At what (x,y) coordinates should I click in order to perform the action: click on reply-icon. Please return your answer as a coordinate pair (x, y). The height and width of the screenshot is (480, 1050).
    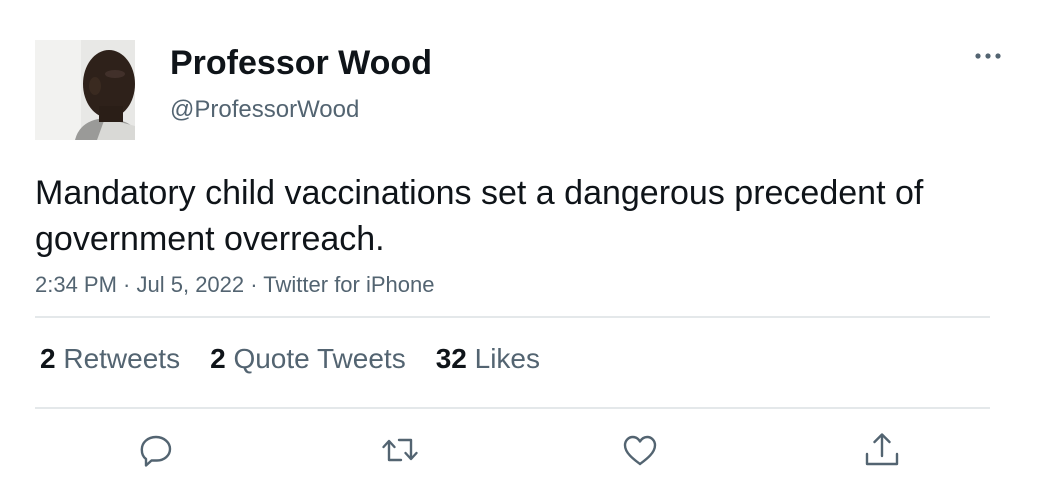
    Looking at the image, I should click on (156, 451).